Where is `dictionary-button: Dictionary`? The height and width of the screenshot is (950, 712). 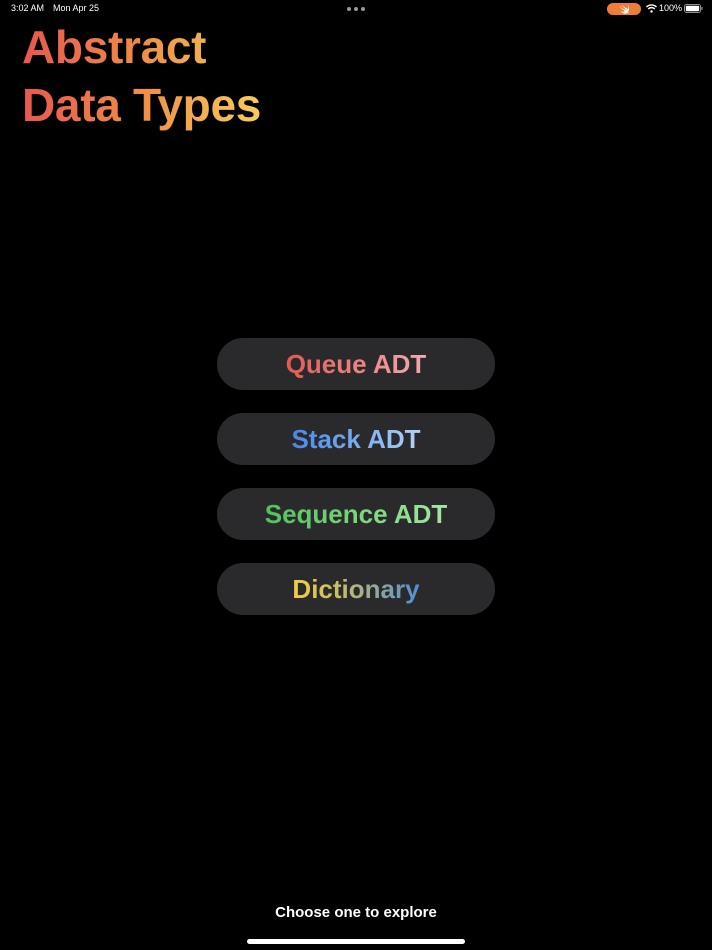
dictionary-button: Dictionary is located at coordinates (356, 589).